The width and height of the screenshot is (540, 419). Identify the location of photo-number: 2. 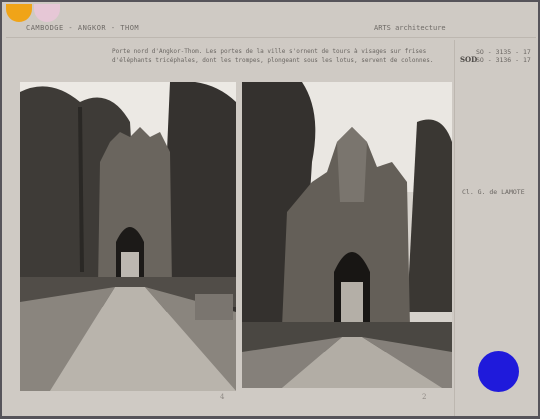
(424, 397).